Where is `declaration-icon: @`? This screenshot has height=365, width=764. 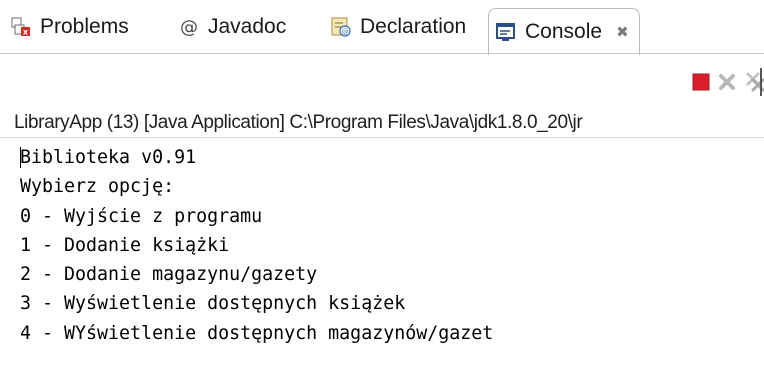 declaration-icon: @ is located at coordinates (341, 27).